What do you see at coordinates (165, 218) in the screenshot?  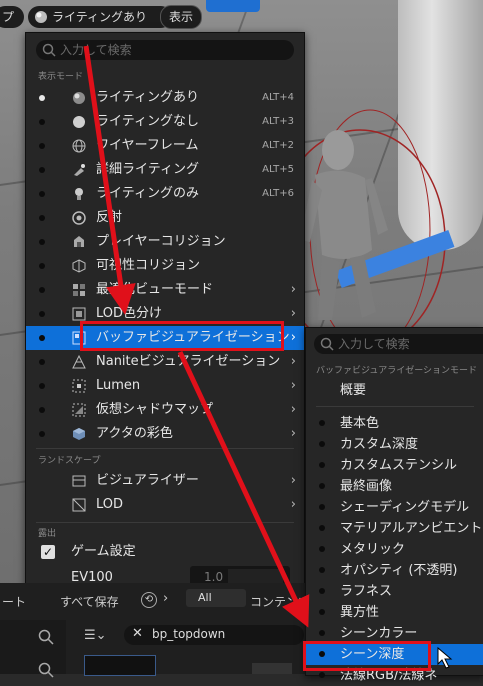 I see `view-mode-item-reflection: 反射` at bounding box center [165, 218].